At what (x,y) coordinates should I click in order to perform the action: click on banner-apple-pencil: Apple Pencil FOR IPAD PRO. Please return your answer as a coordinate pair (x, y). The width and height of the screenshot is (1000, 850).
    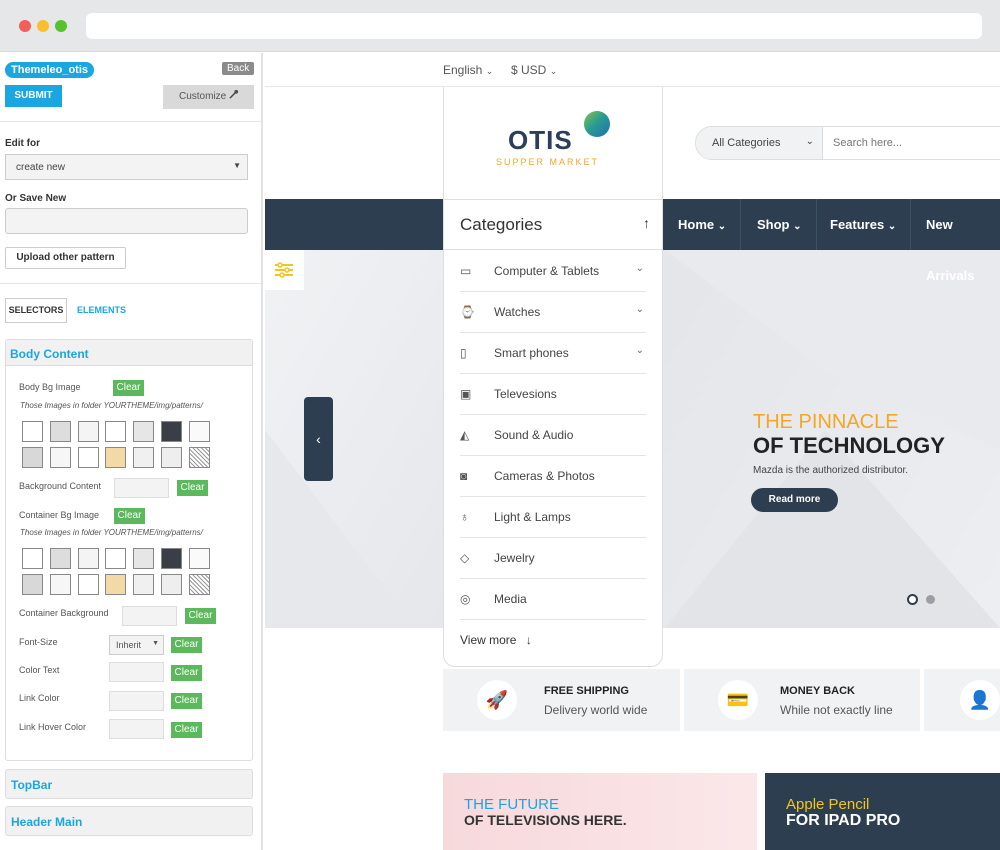
    Looking at the image, I should click on (882, 811).